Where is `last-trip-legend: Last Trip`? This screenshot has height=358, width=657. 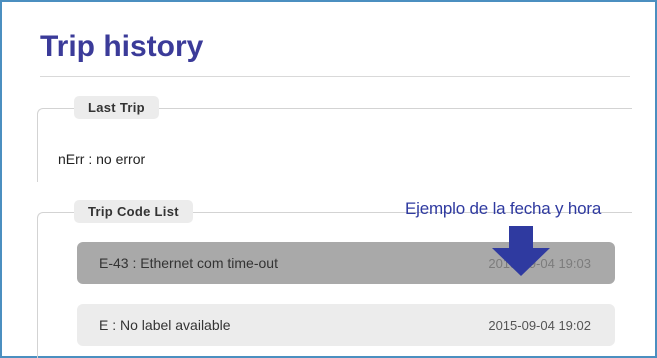
last-trip-legend: Last Trip is located at coordinates (116, 107).